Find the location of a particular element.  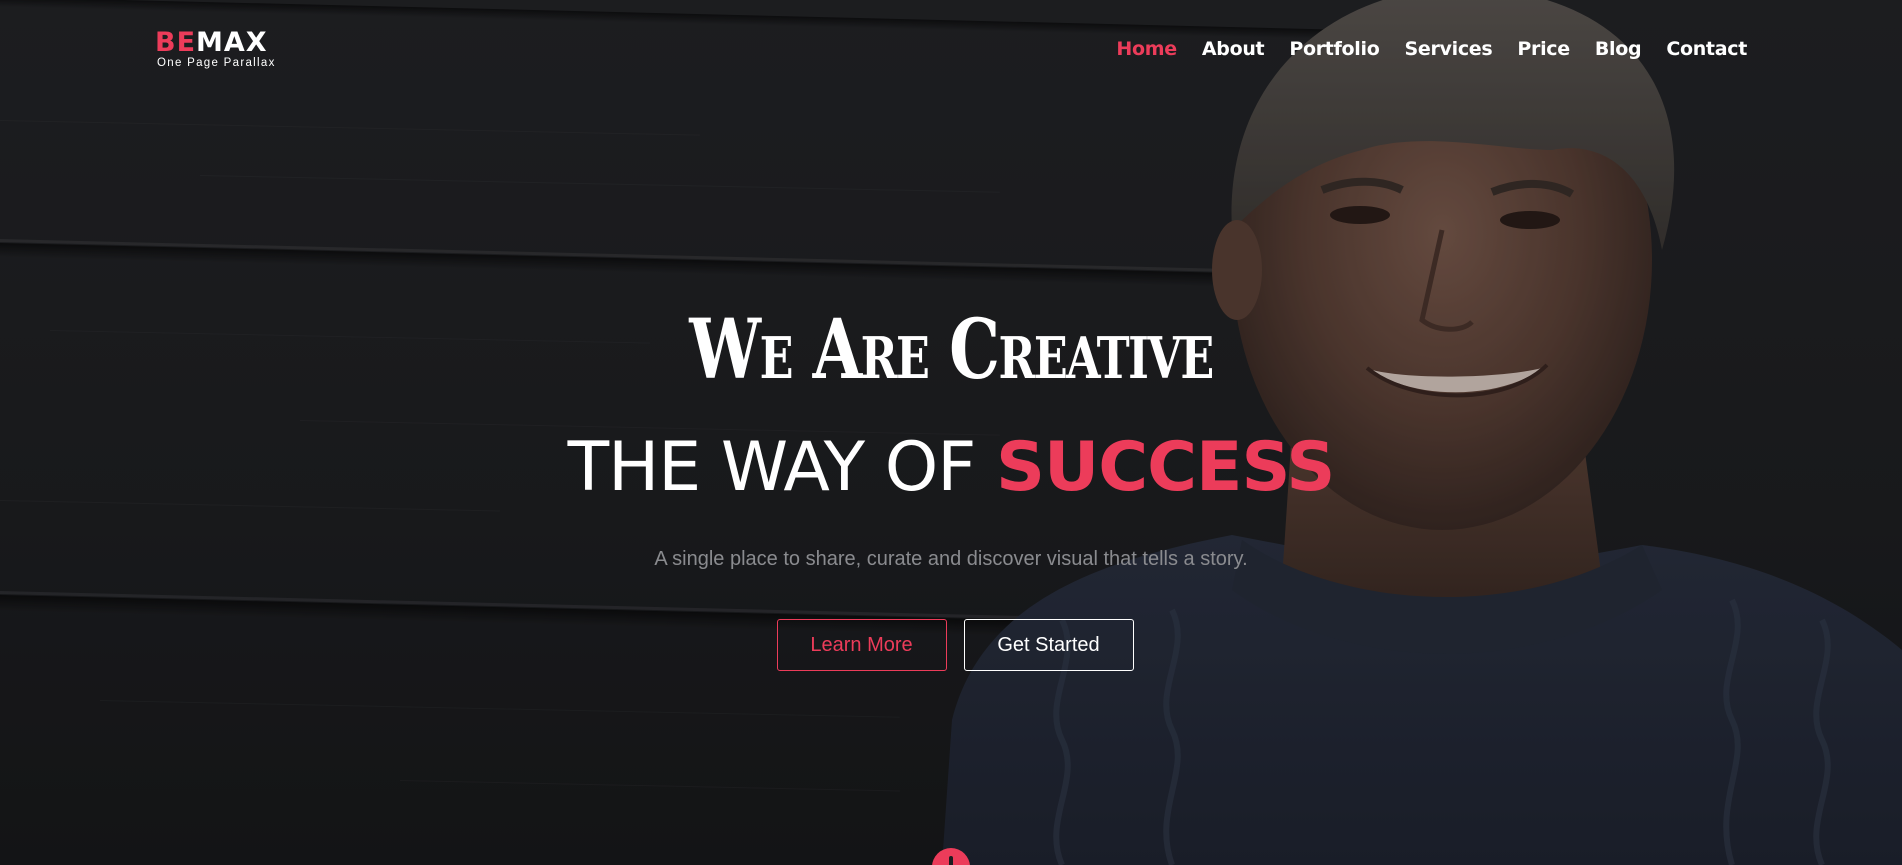

nav-item-price: Price is located at coordinates (1543, 49).